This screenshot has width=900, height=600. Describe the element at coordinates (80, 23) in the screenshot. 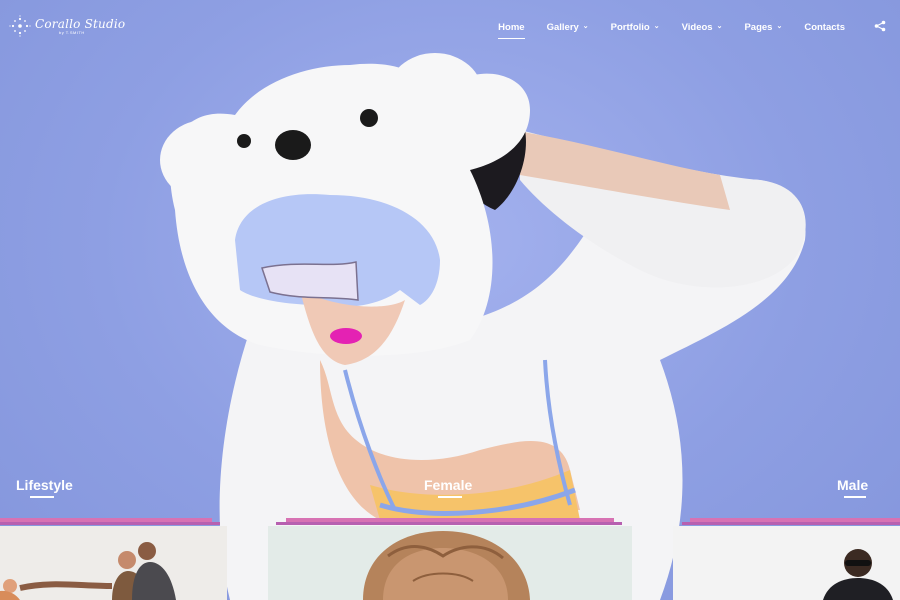

I see `brand-name: Corallo Studio` at that location.